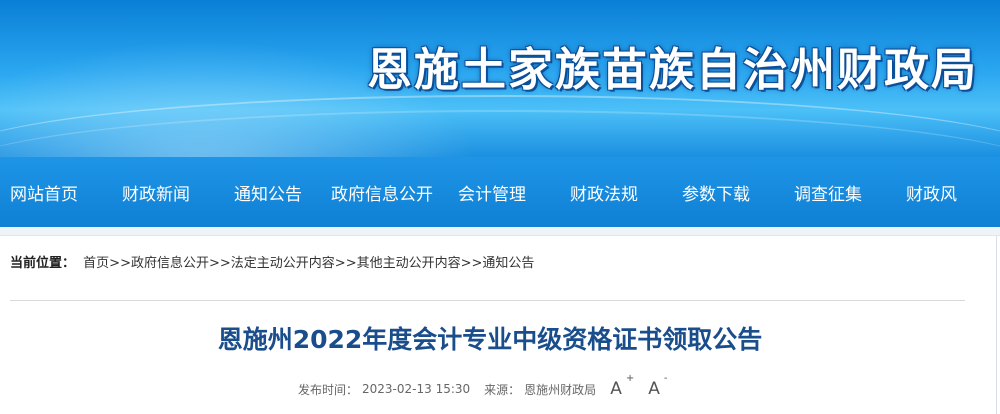 The image size is (1000, 414). Describe the element at coordinates (654, 389) in the screenshot. I see `font-decrease-icon: A` at that location.